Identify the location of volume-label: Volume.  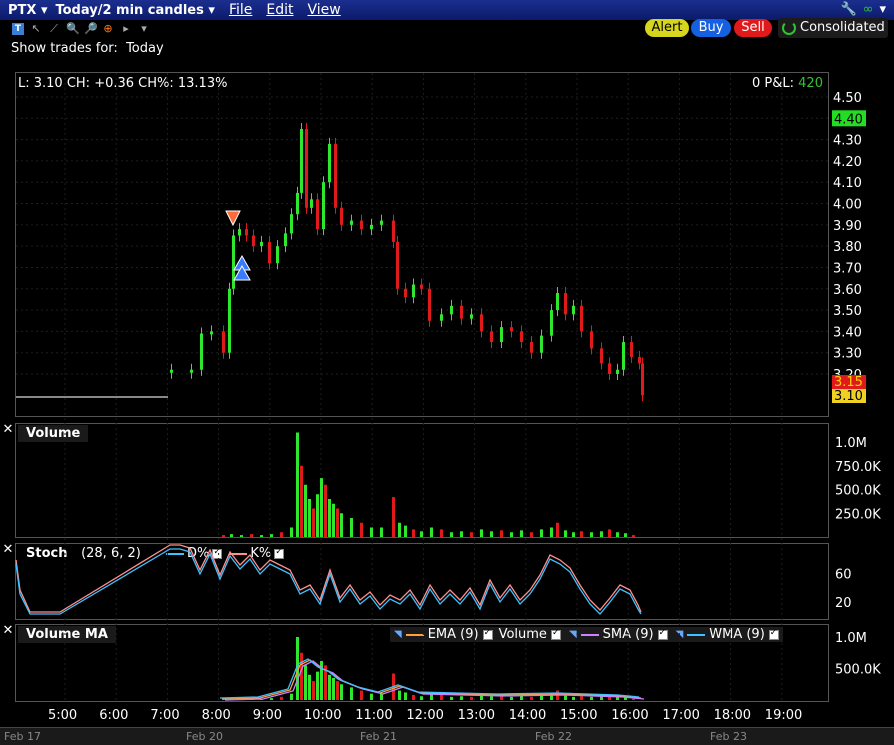
(53, 433).